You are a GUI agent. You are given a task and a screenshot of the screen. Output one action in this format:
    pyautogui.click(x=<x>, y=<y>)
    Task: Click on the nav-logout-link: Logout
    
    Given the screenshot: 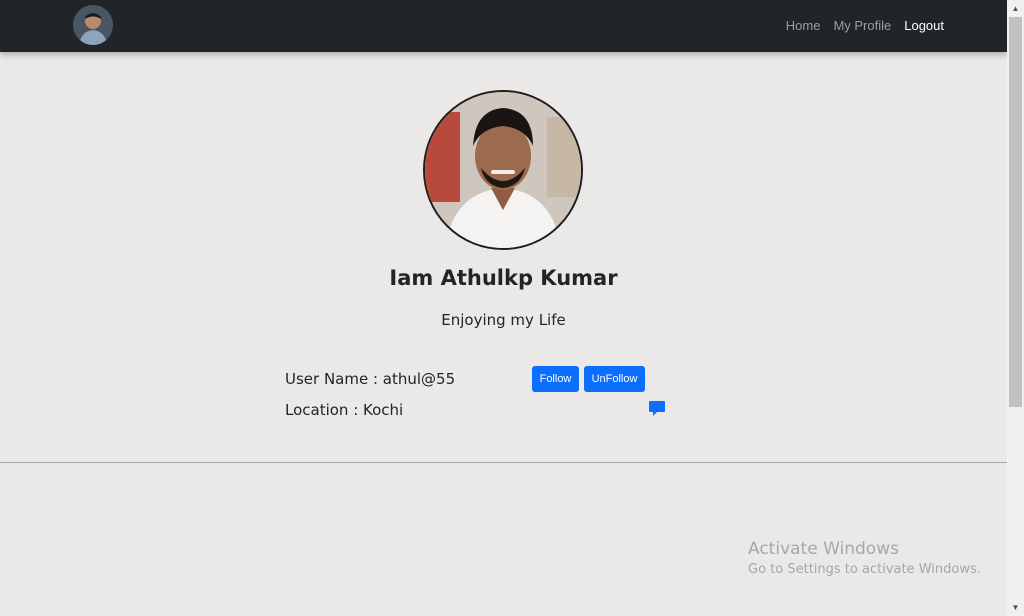 What is the action you would take?
    pyautogui.click(x=924, y=25)
    